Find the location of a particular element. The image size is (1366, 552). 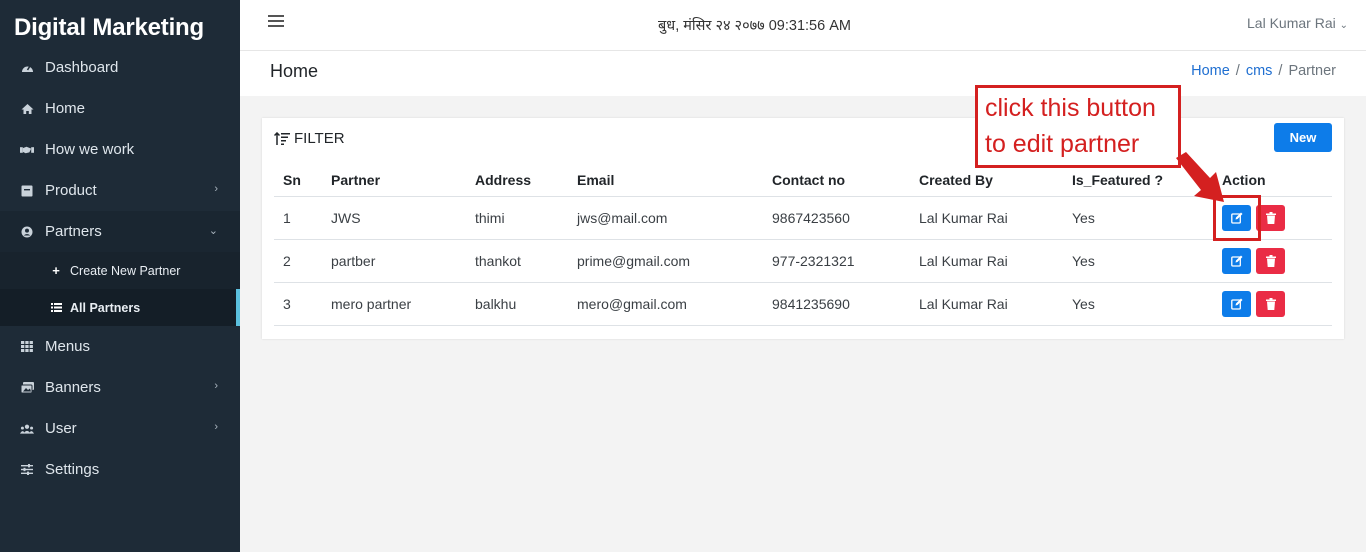

box-icon is located at coordinates (27, 191).